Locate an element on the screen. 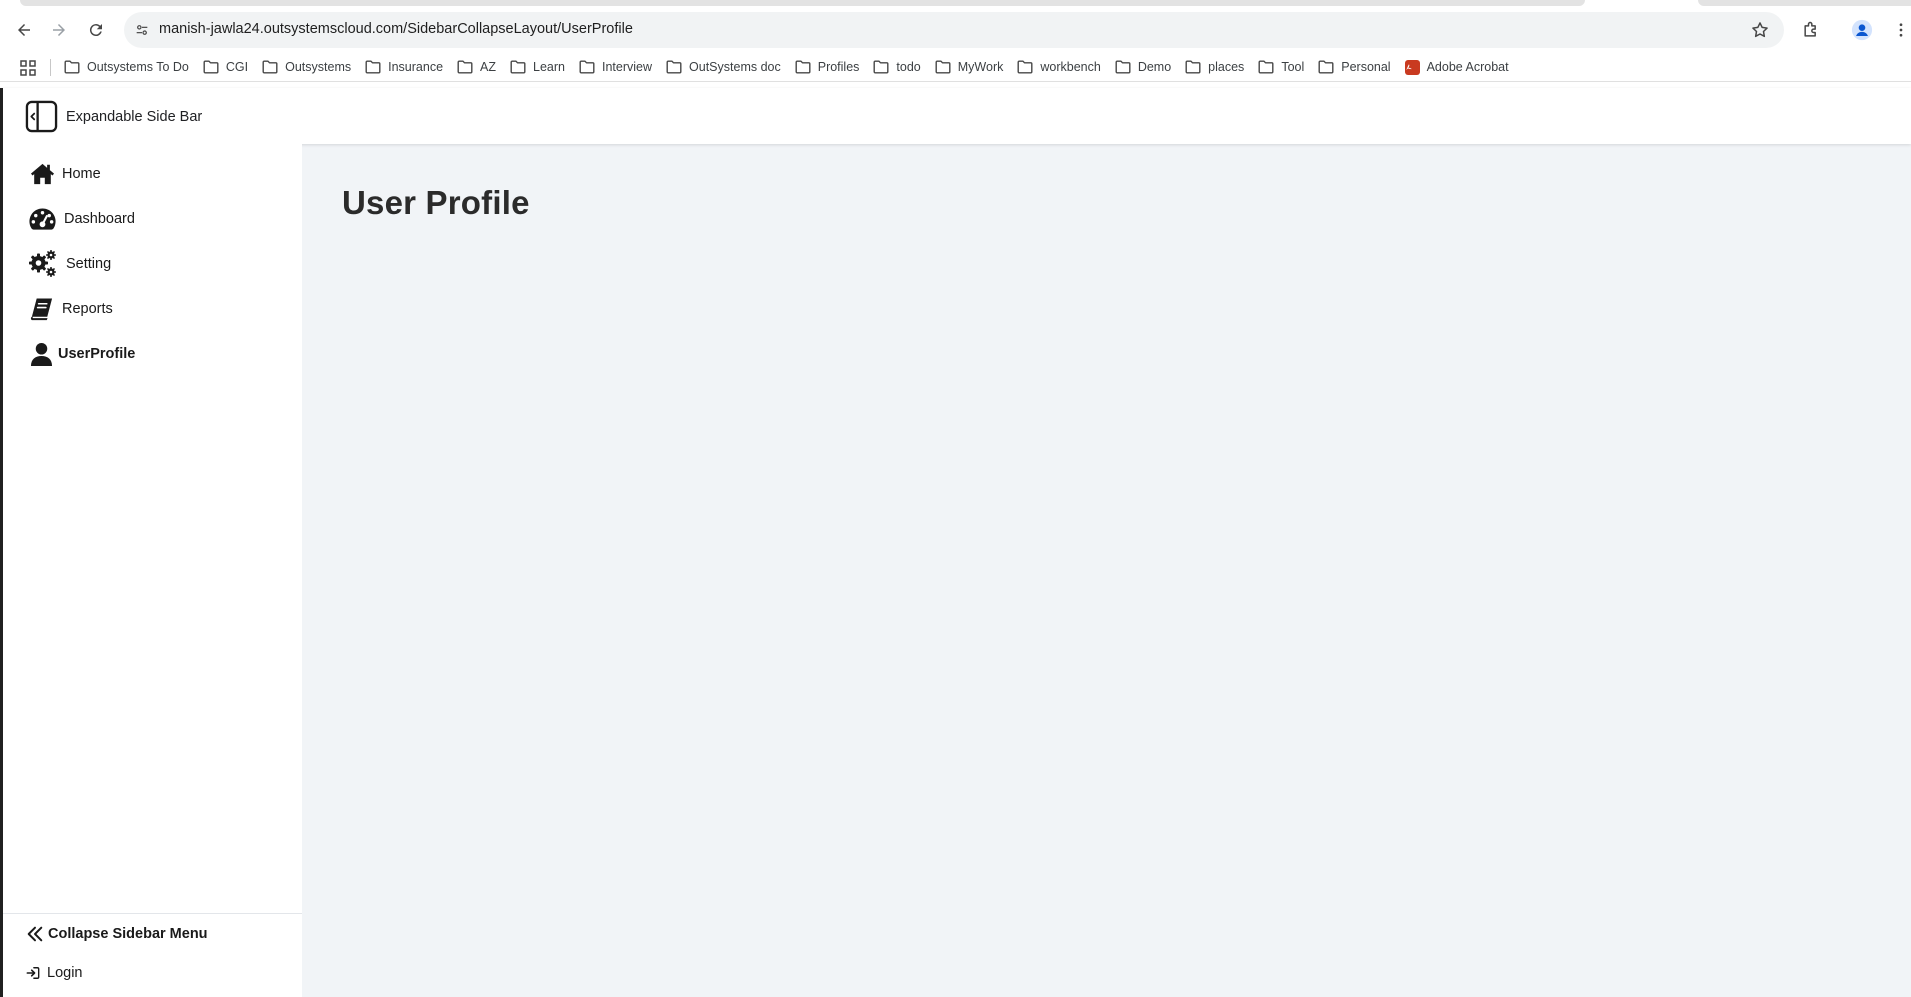  profile-button is located at coordinates (1862, 30).